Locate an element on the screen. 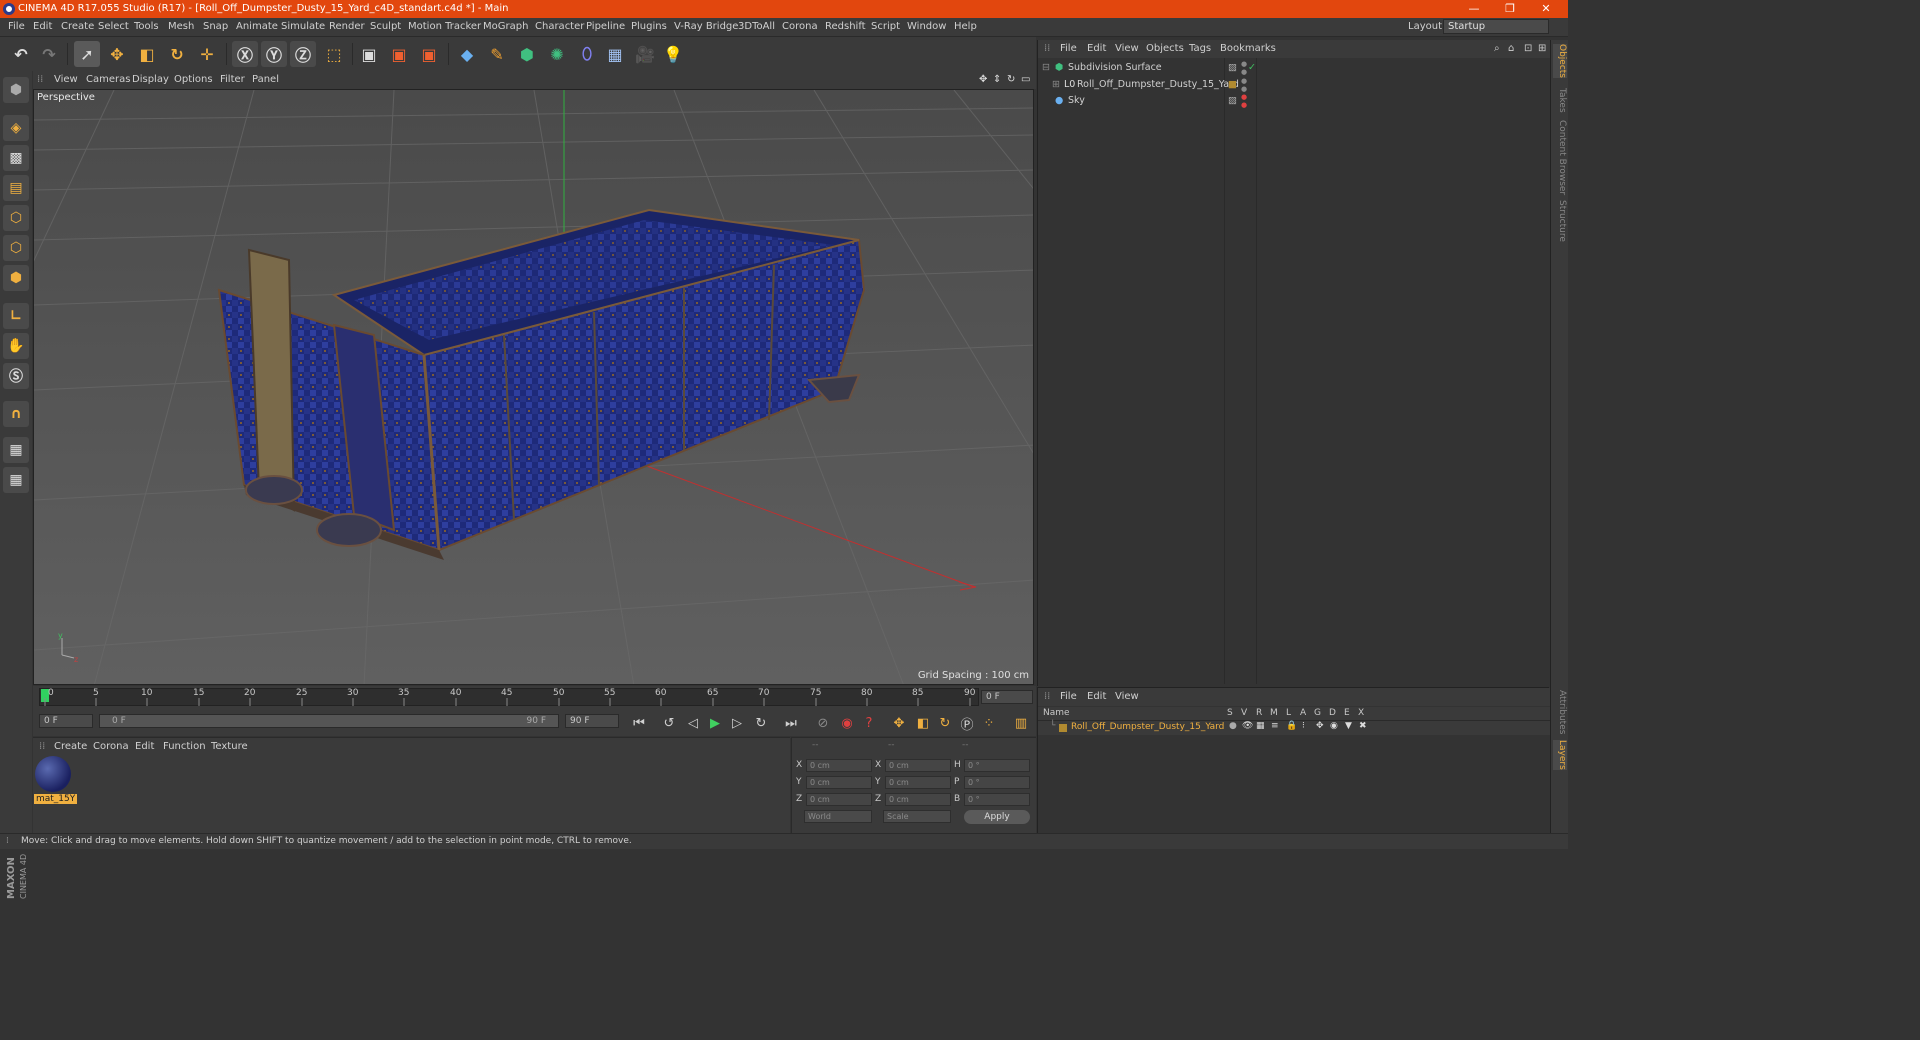 This screenshot has width=1920, height=1040. size-z-field: 0 cm is located at coordinates (918, 799).